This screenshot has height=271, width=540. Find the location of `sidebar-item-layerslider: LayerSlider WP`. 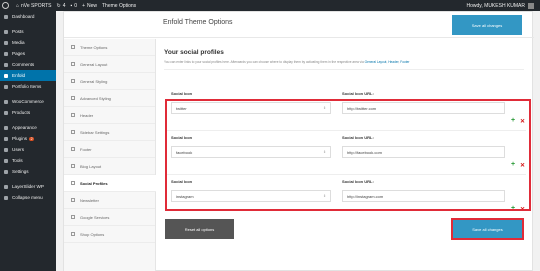

sidebar-item-layerslider: LayerSlider WP is located at coordinates (28, 186).